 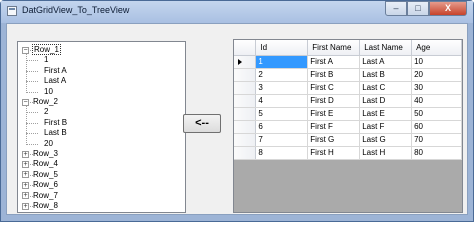 I want to click on cell-id: 4, so click(x=282, y=101).